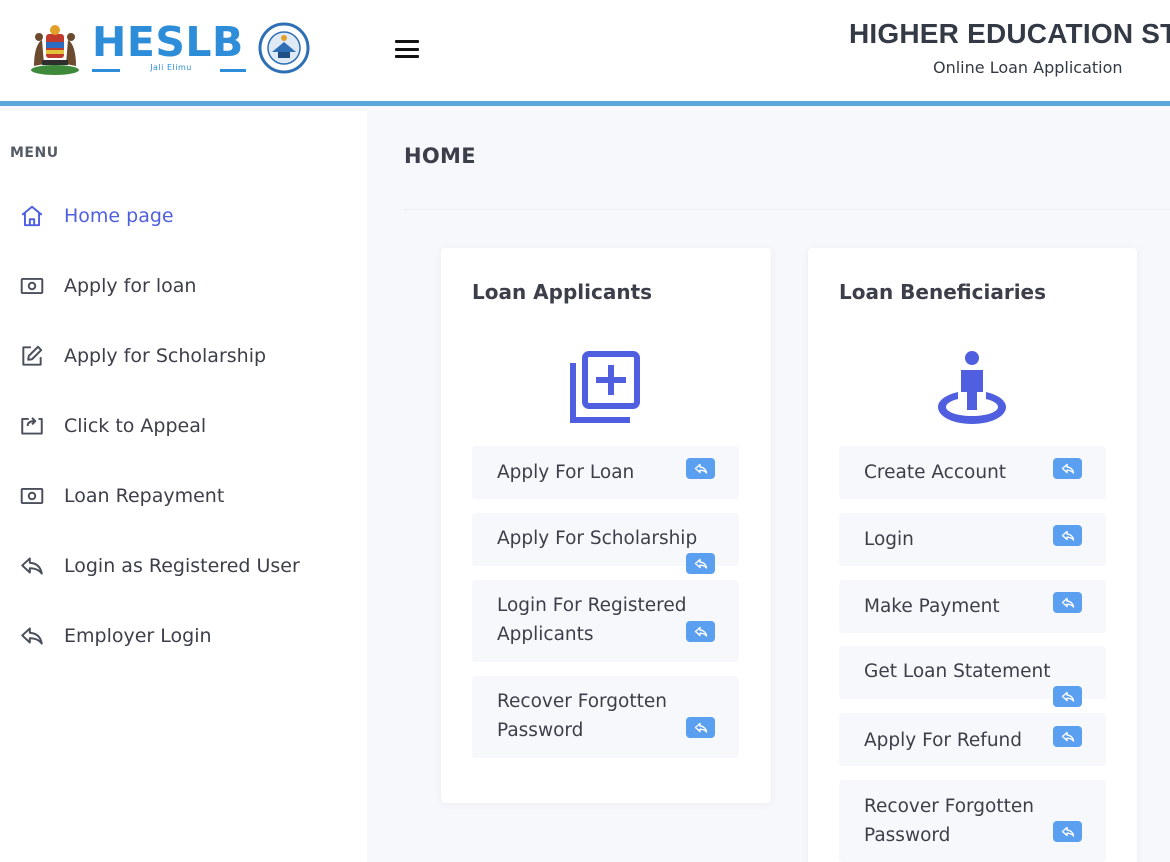  Describe the element at coordinates (138, 636) in the screenshot. I see `sidebar-item-label: Employer Login` at that location.